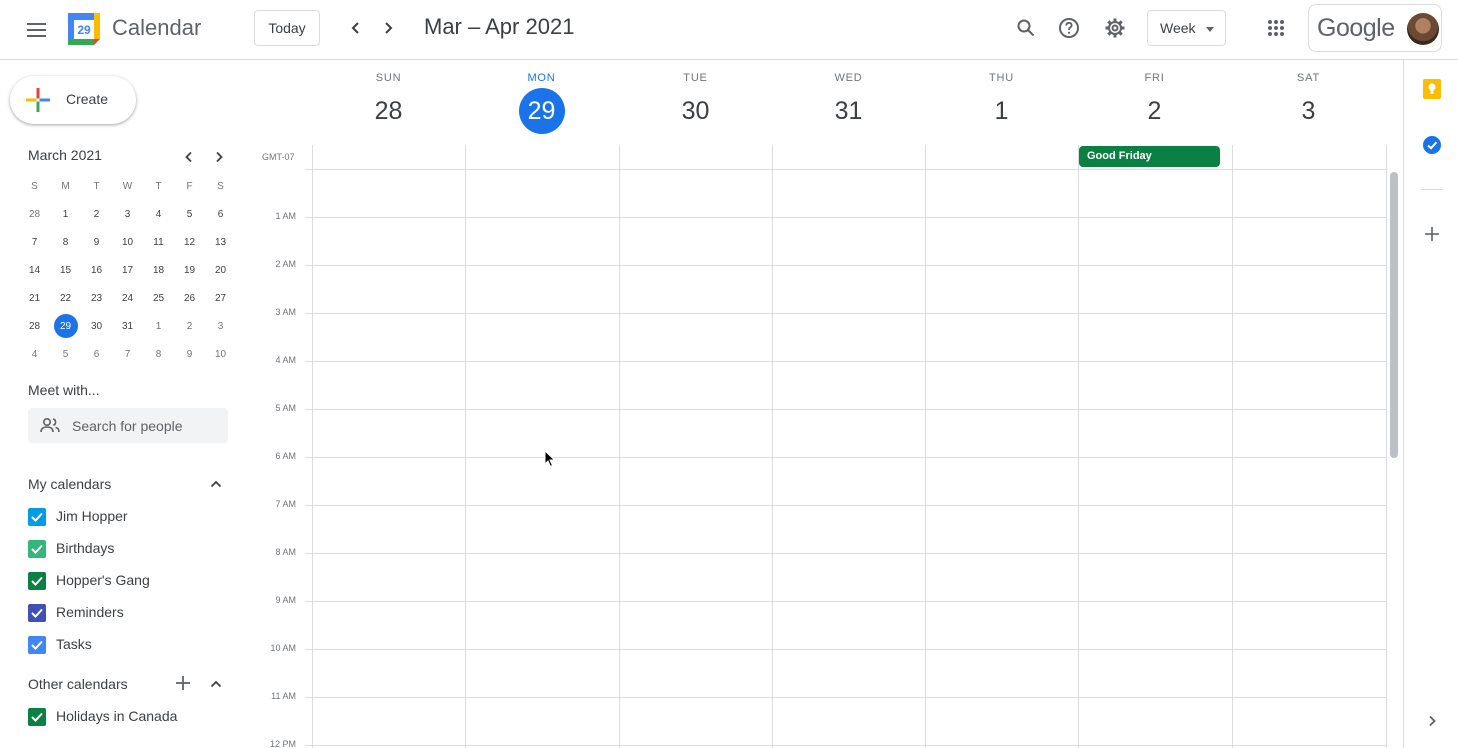 This screenshot has width=1458, height=748. What do you see at coordinates (189, 270) in the screenshot?
I see `mini-calendar-day: 19` at bounding box center [189, 270].